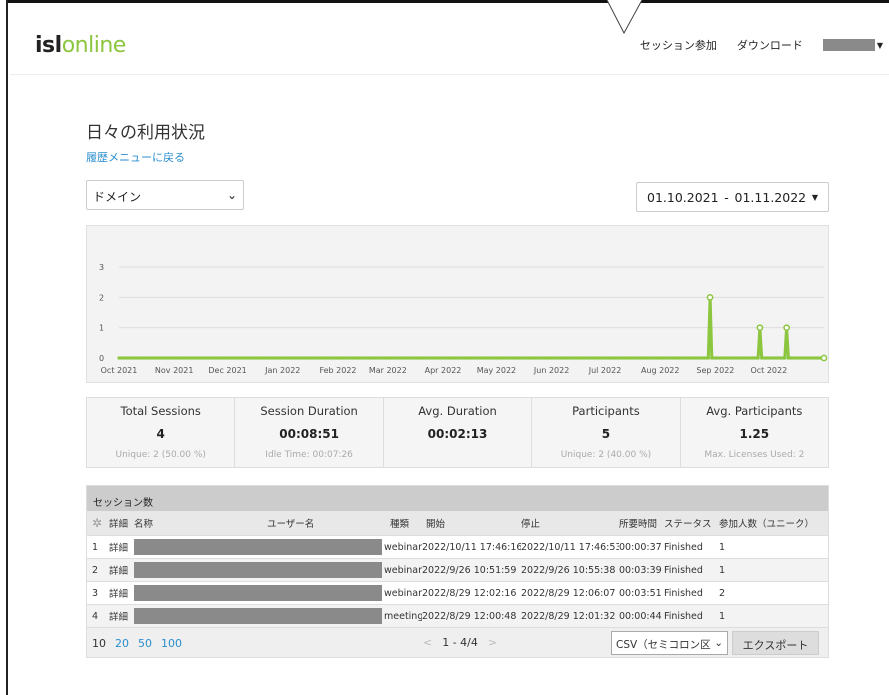  I want to click on x-tick-label: Oct 2021, so click(119, 370).